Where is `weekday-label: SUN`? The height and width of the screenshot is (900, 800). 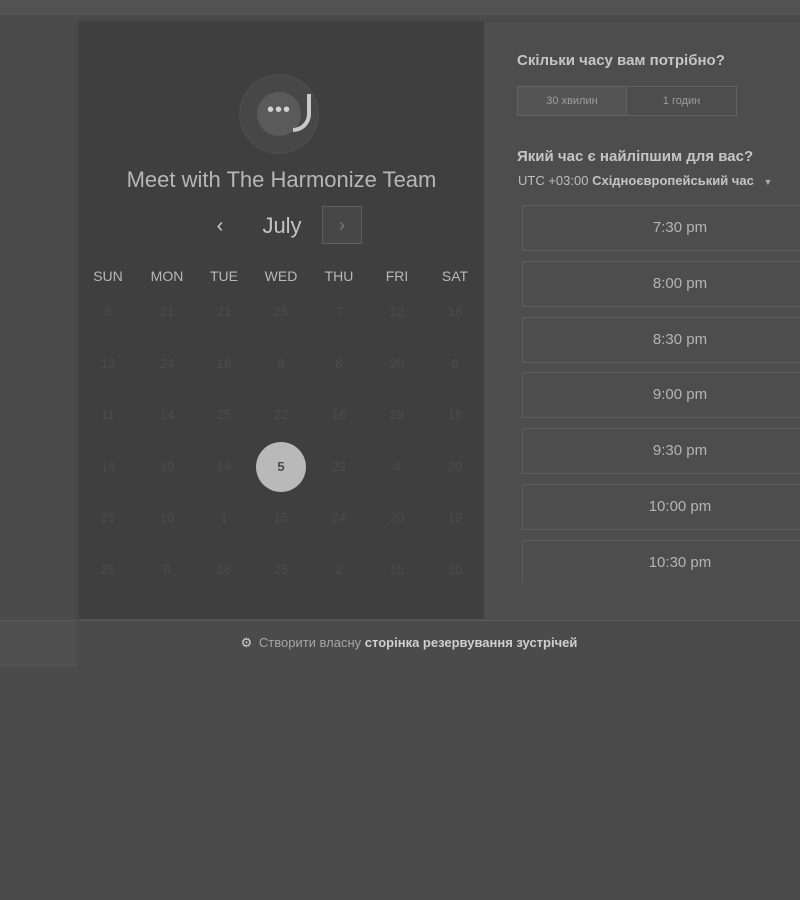 weekday-label: SUN is located at coordinates (108, 276).